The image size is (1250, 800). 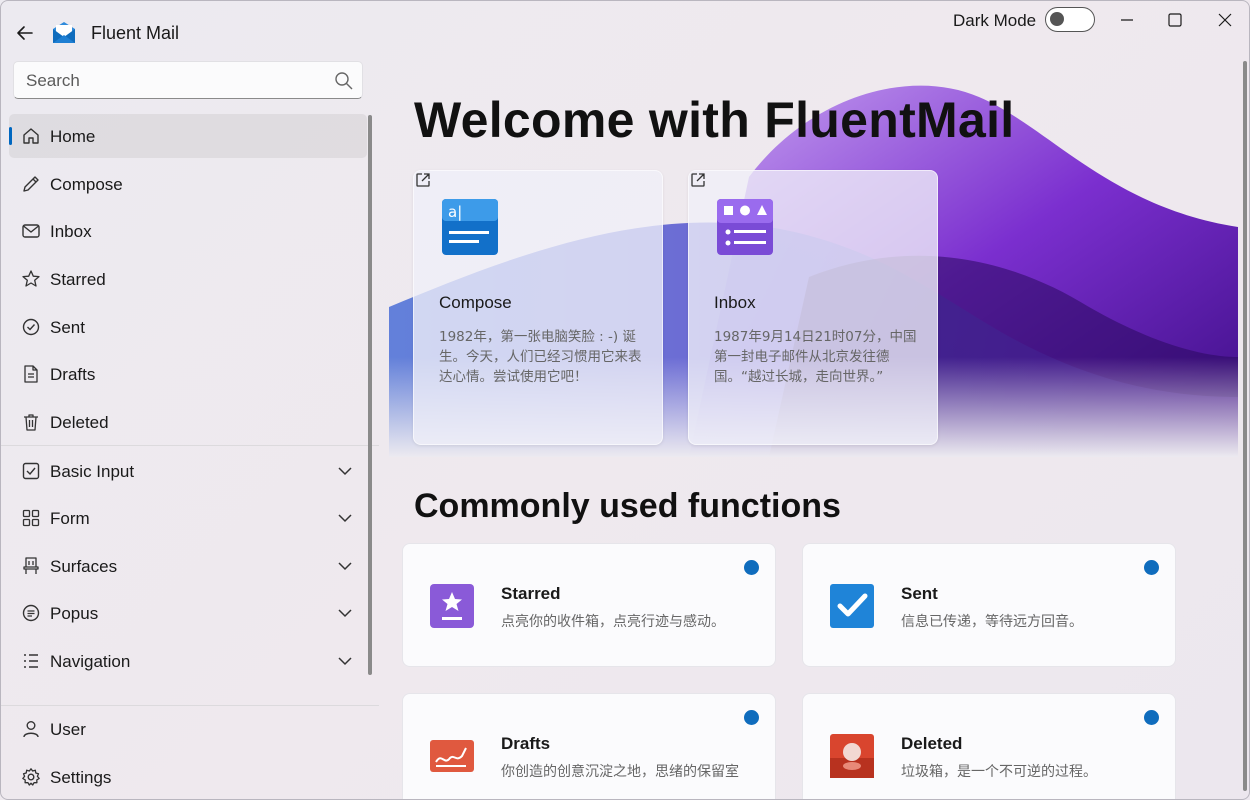 I want to click on back-button, so click(x=25, y=33).